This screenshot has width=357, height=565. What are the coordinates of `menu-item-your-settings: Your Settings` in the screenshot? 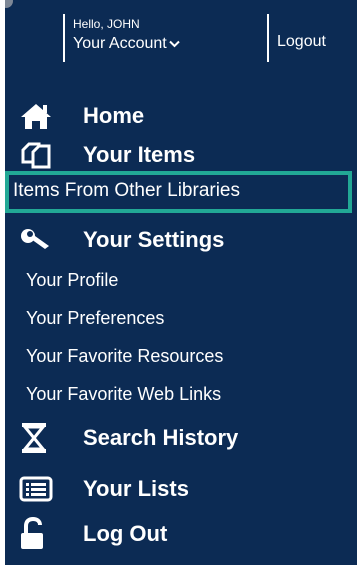 It's located at (121, 240).